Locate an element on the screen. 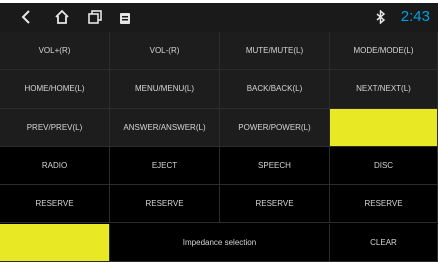 This screenshot has height=262, width=438. clock-time: 2:43 is located at coordinates (415, 16).